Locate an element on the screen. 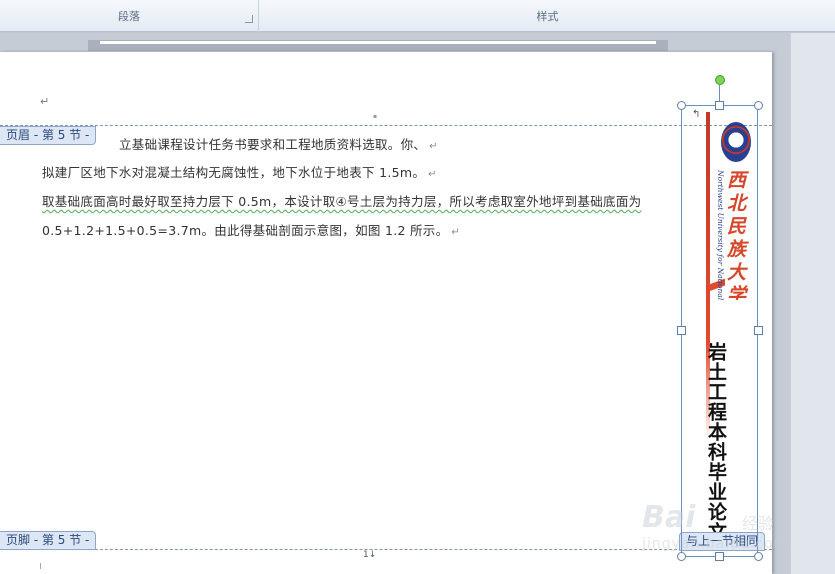  footer-page-mark: 1↓ is located at coordinates (370, 555).